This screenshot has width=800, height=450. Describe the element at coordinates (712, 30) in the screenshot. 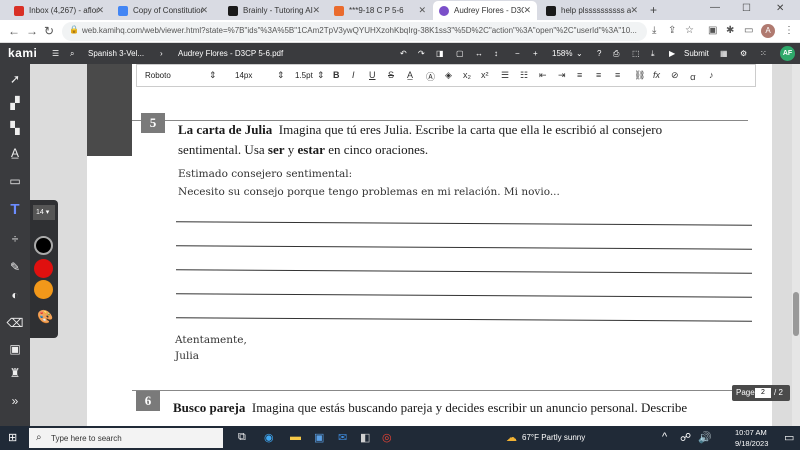

I see `extension-icon: ▣` at that location.